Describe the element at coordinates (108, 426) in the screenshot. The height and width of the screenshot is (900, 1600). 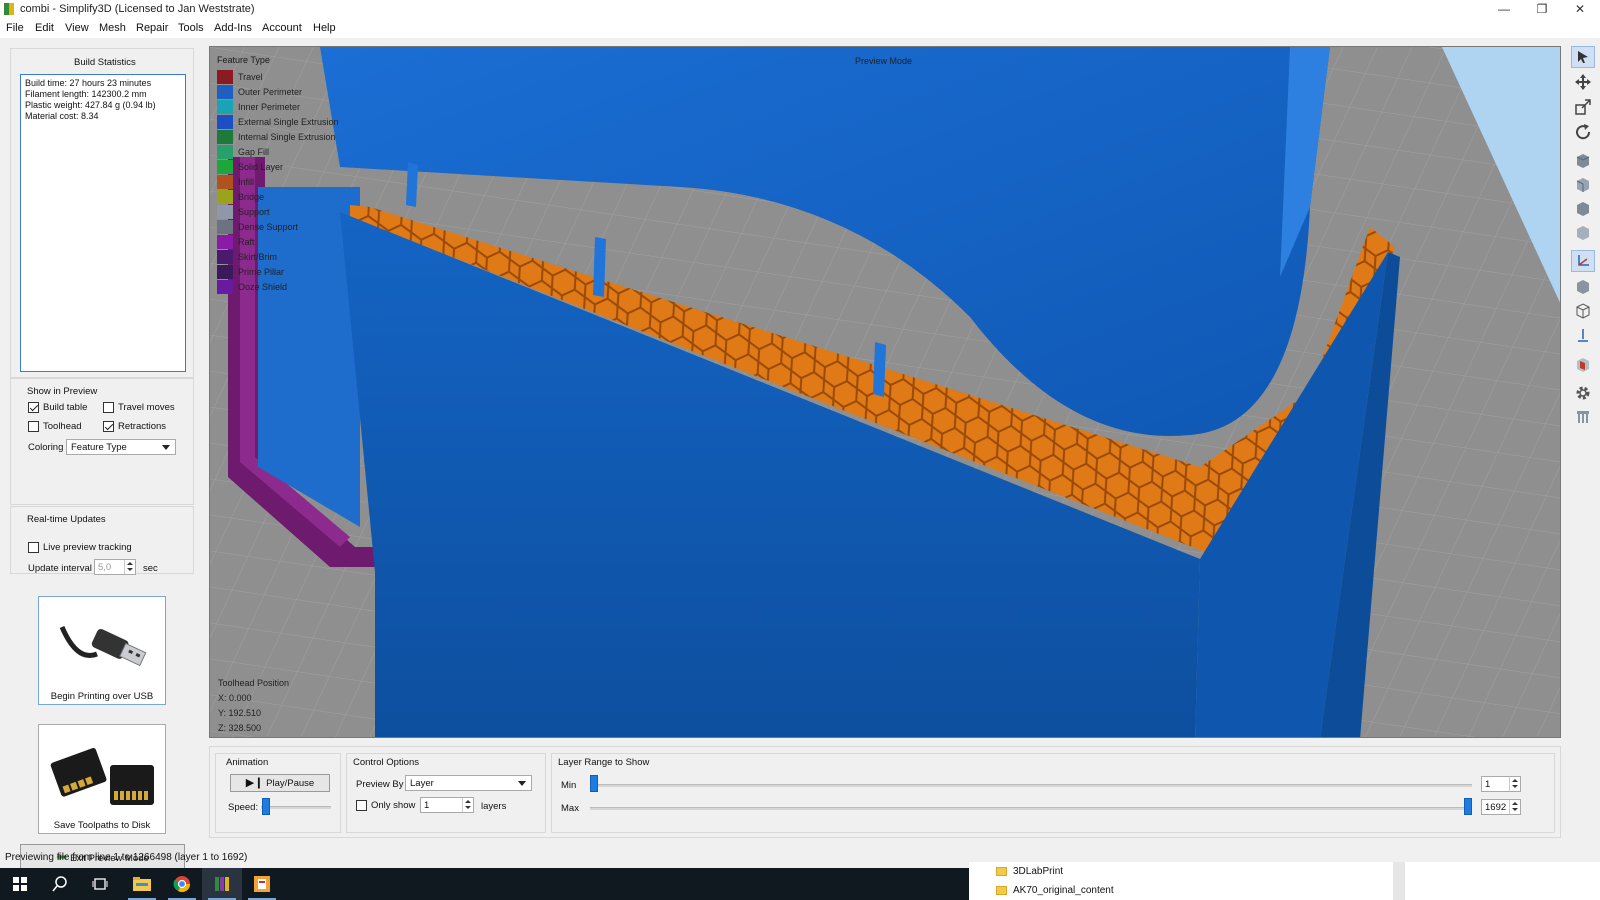
I see `retractions-check-icon` at that location.